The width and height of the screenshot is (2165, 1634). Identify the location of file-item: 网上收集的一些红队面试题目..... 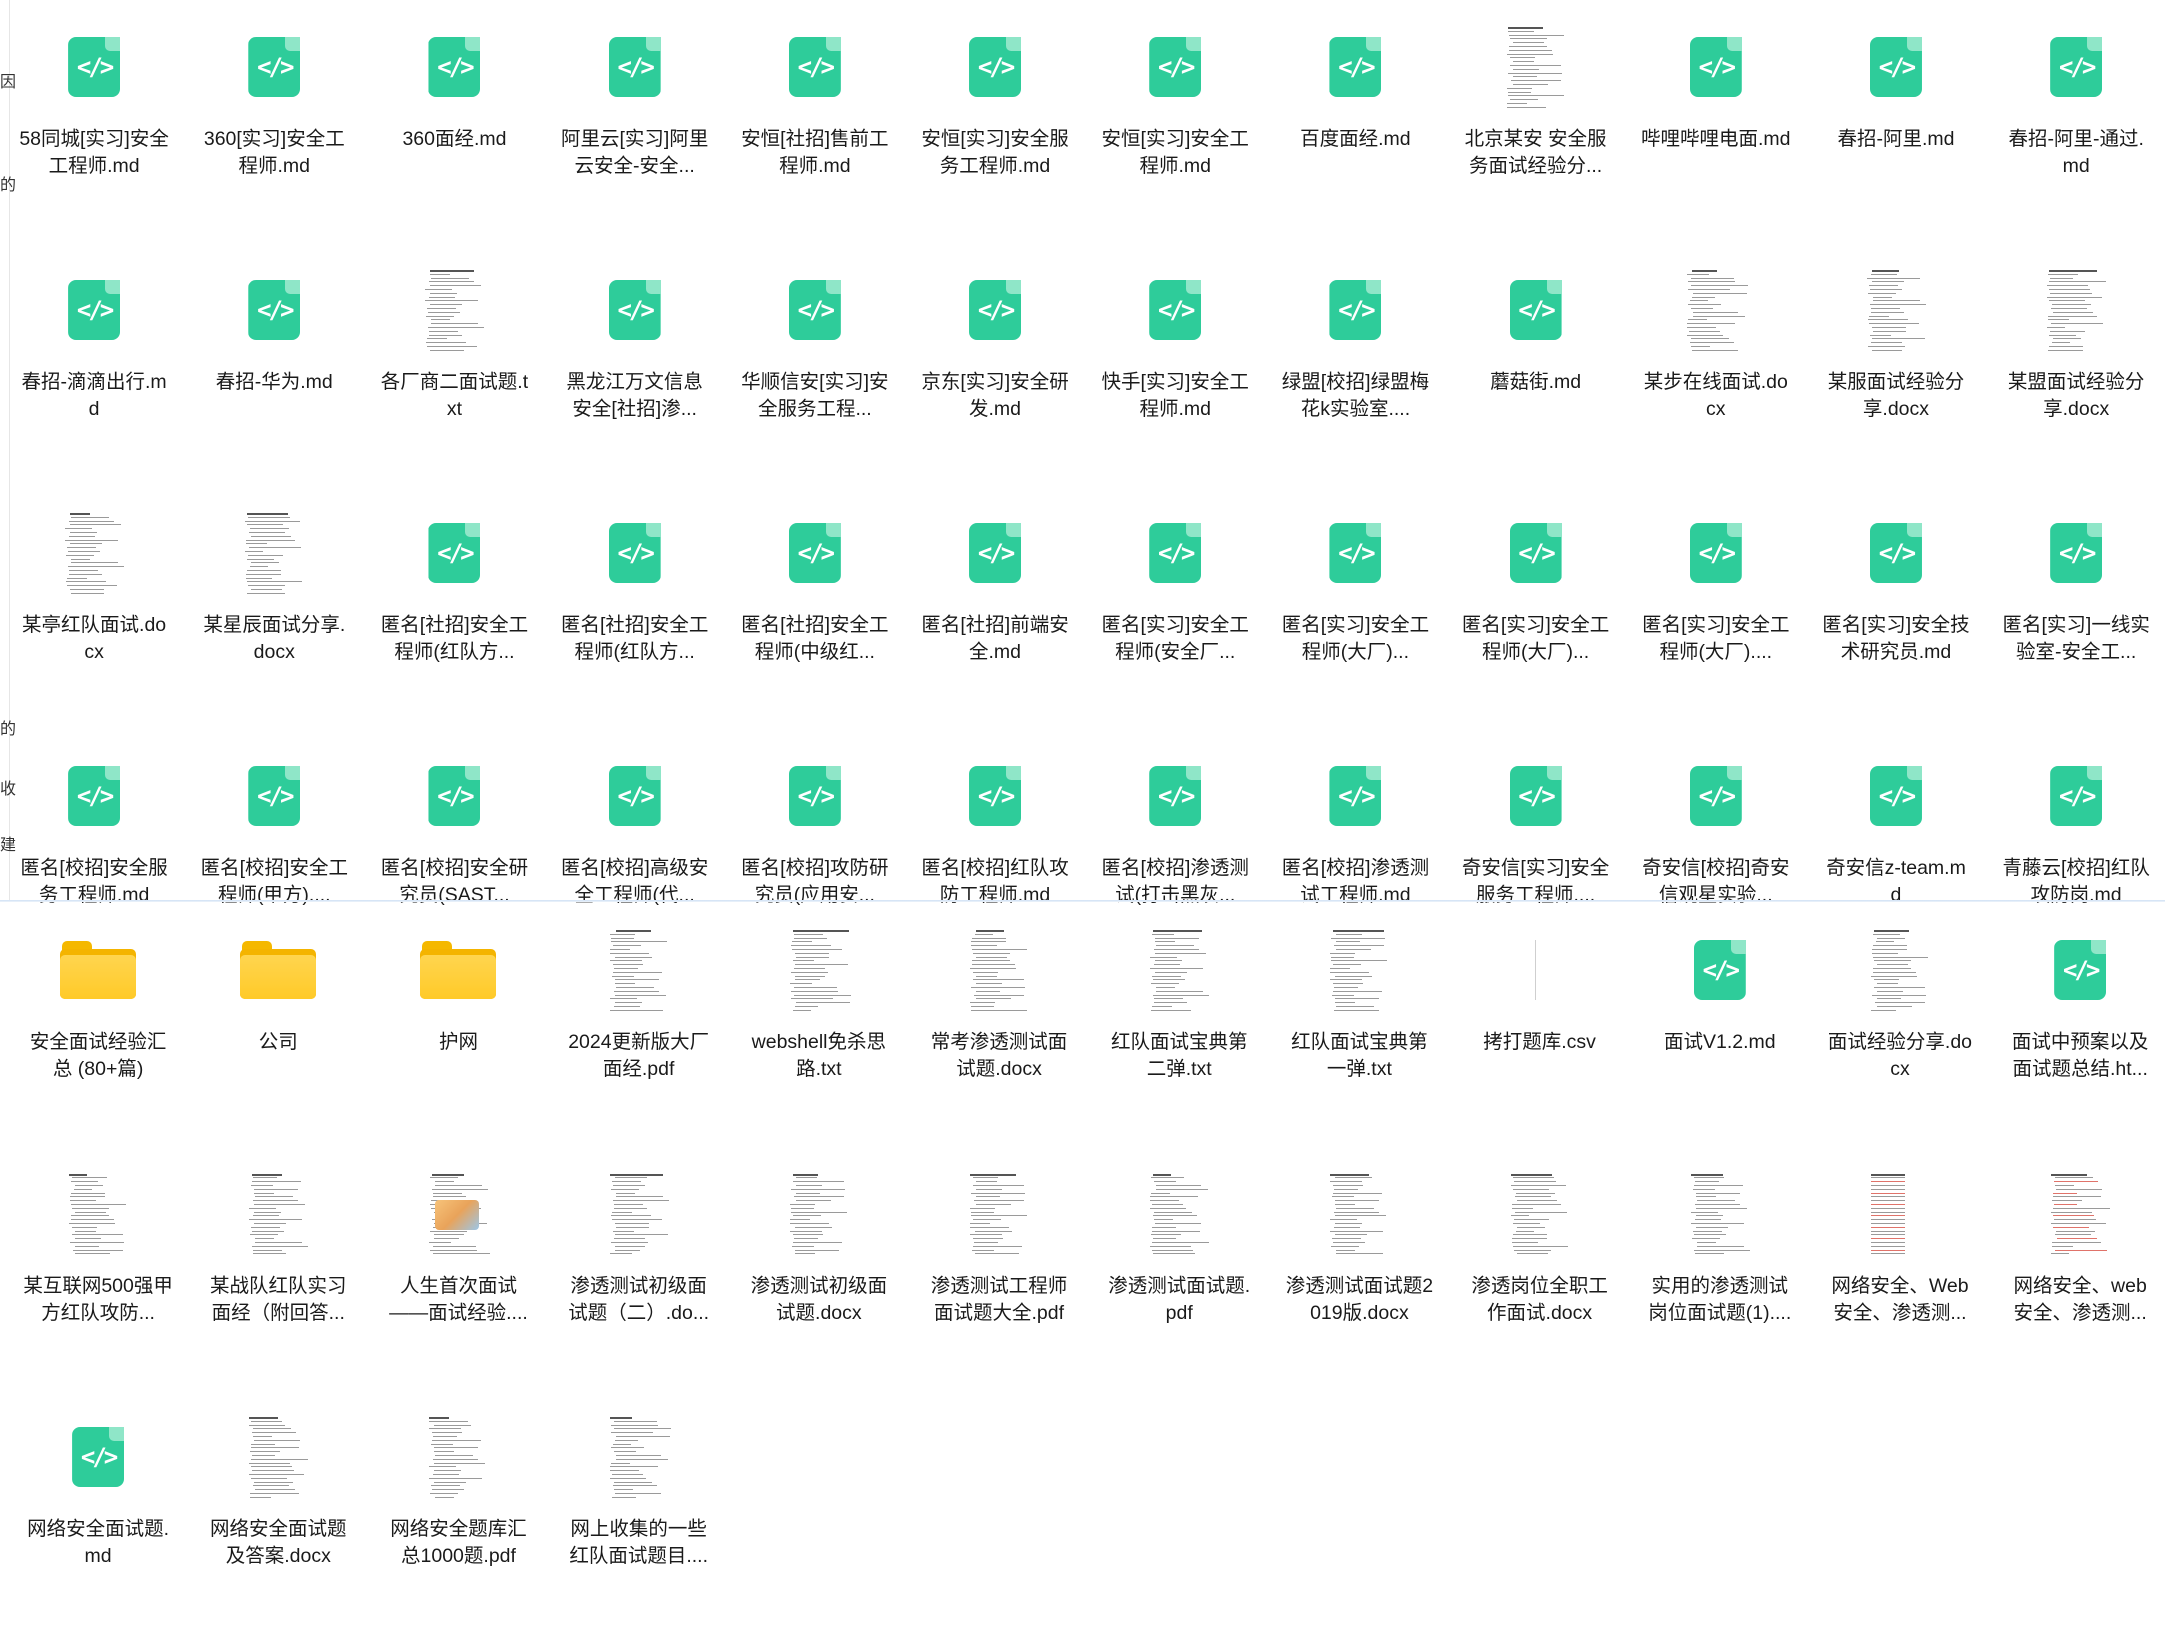
(639, 1512).